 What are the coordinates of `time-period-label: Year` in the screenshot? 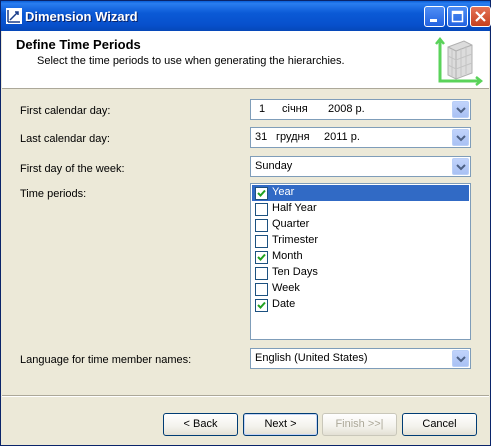 It's located at (283, 192).